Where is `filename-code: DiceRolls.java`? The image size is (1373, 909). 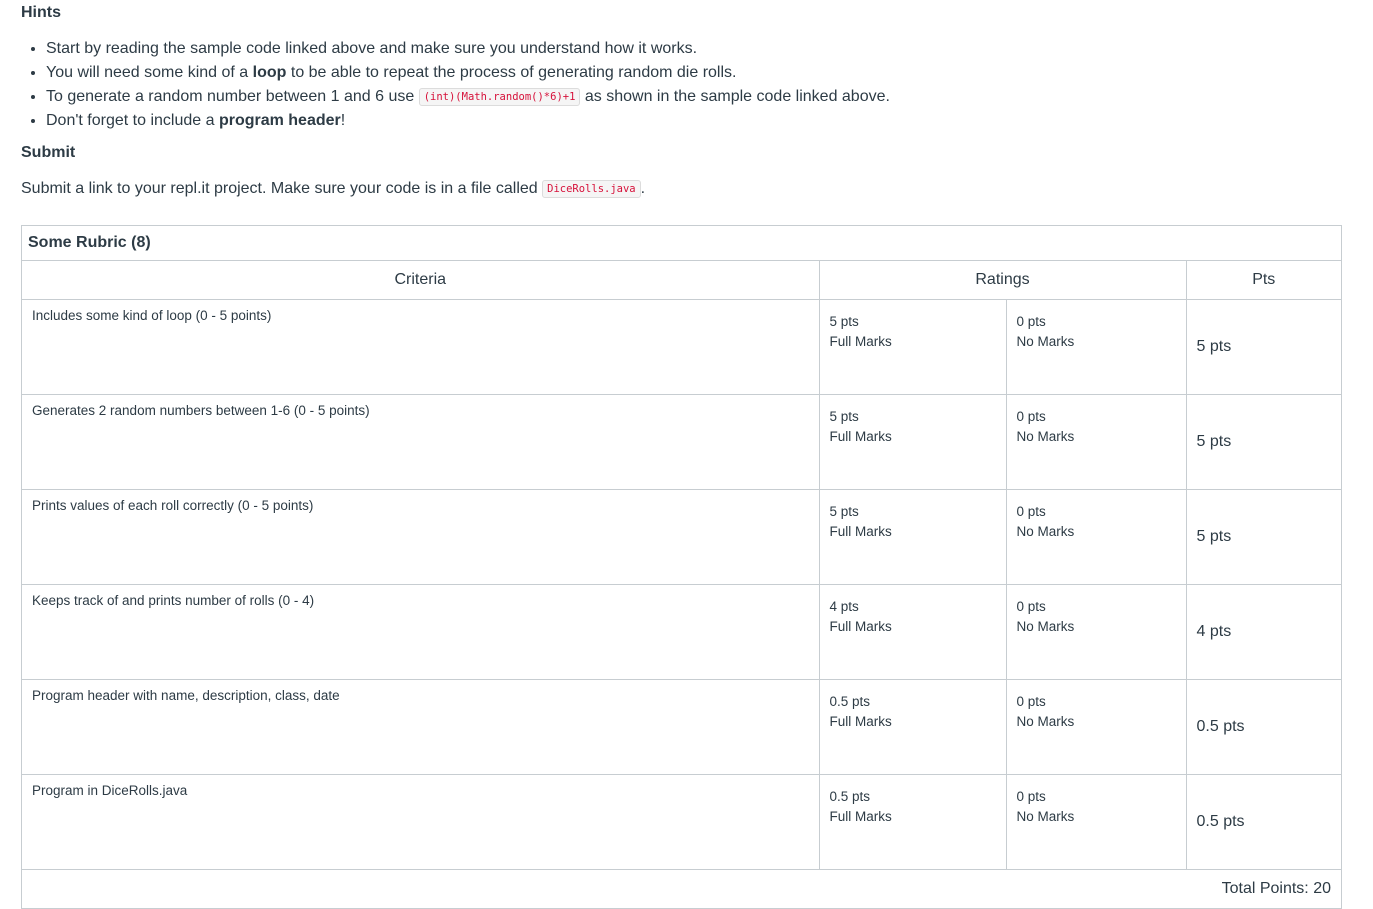
filename-code: DiceRolls.java is located at coordinates (591, 189).